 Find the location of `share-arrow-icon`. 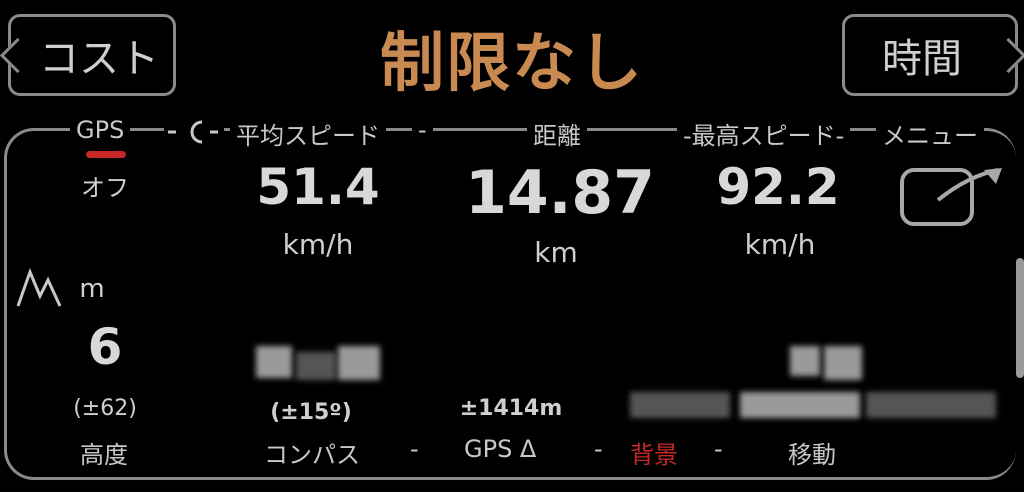

share-arrow-icon is located at coordinates (953, 196).